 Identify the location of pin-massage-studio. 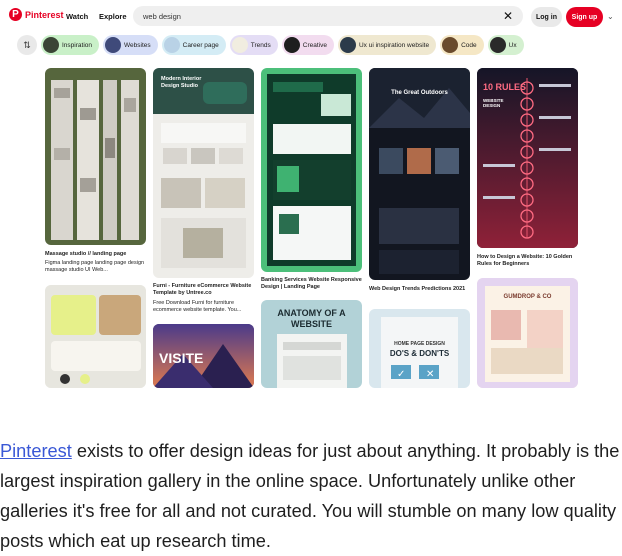
(95, 156).